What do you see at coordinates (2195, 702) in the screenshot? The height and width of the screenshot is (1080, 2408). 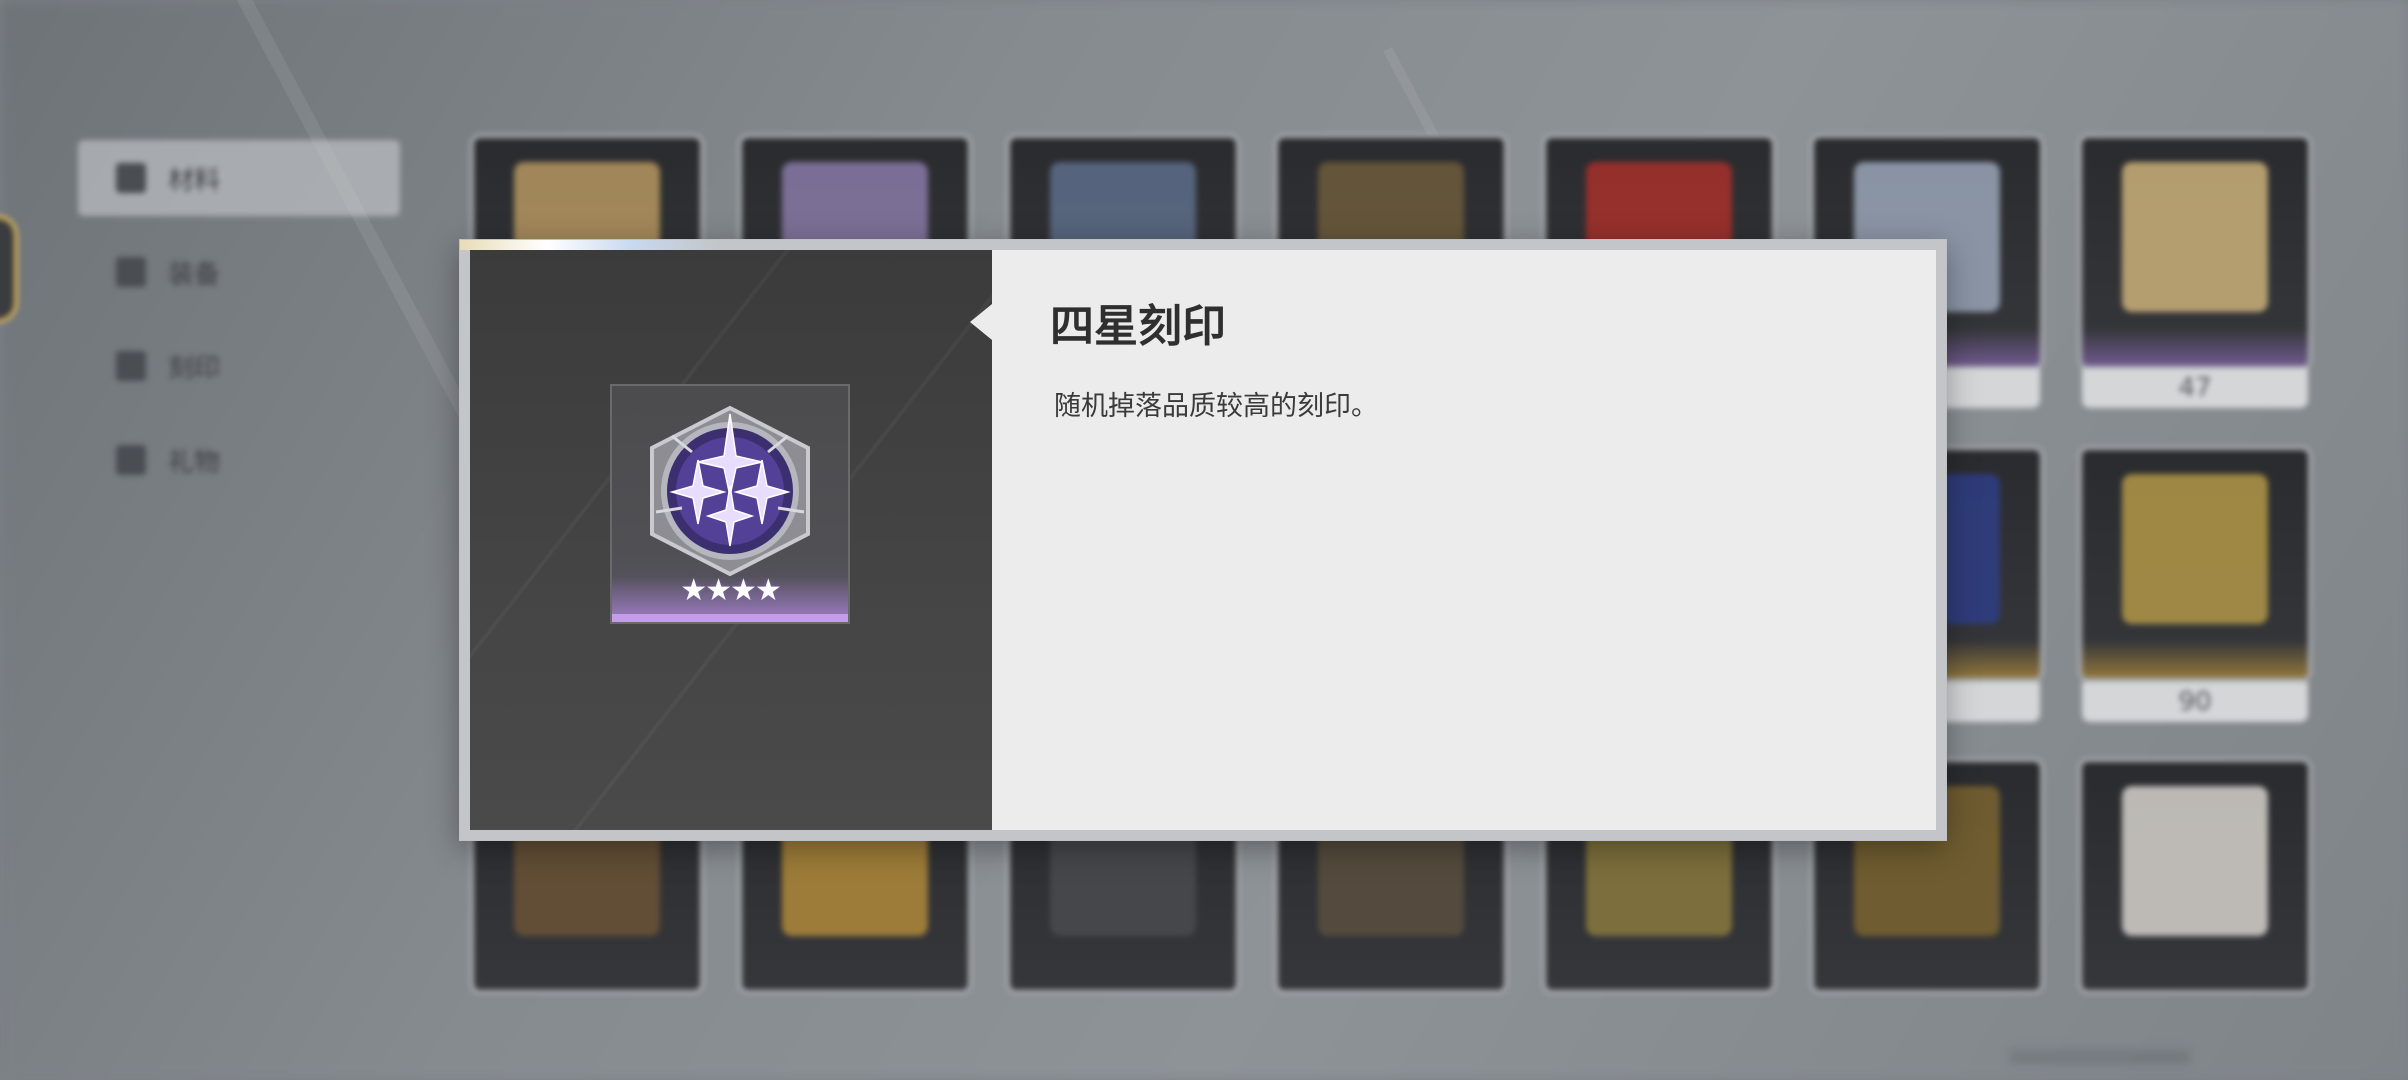 I see `item-count: 90` at bounding box center [2195, 702].